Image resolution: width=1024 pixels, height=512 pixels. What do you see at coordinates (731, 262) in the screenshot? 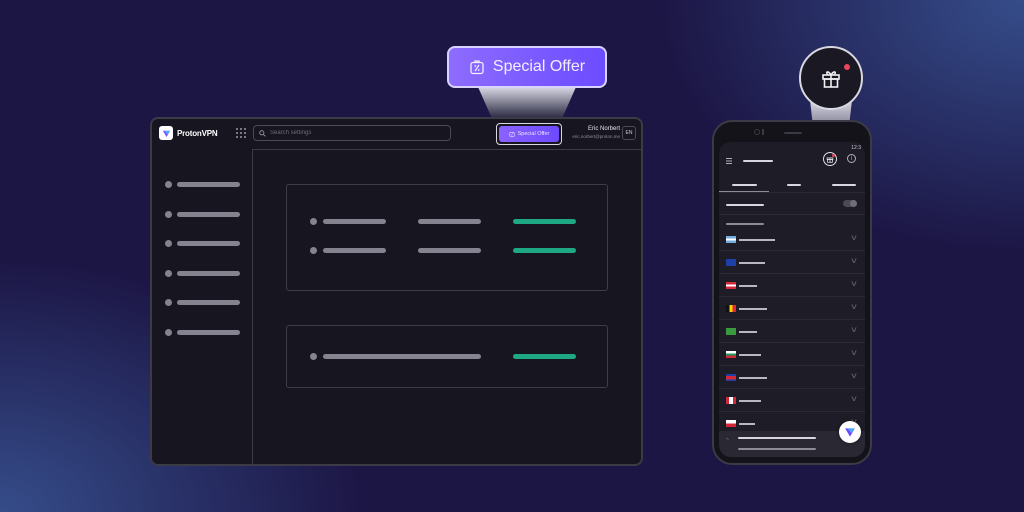
I see `flag-australia-icon` at bounding box center [731, 262].